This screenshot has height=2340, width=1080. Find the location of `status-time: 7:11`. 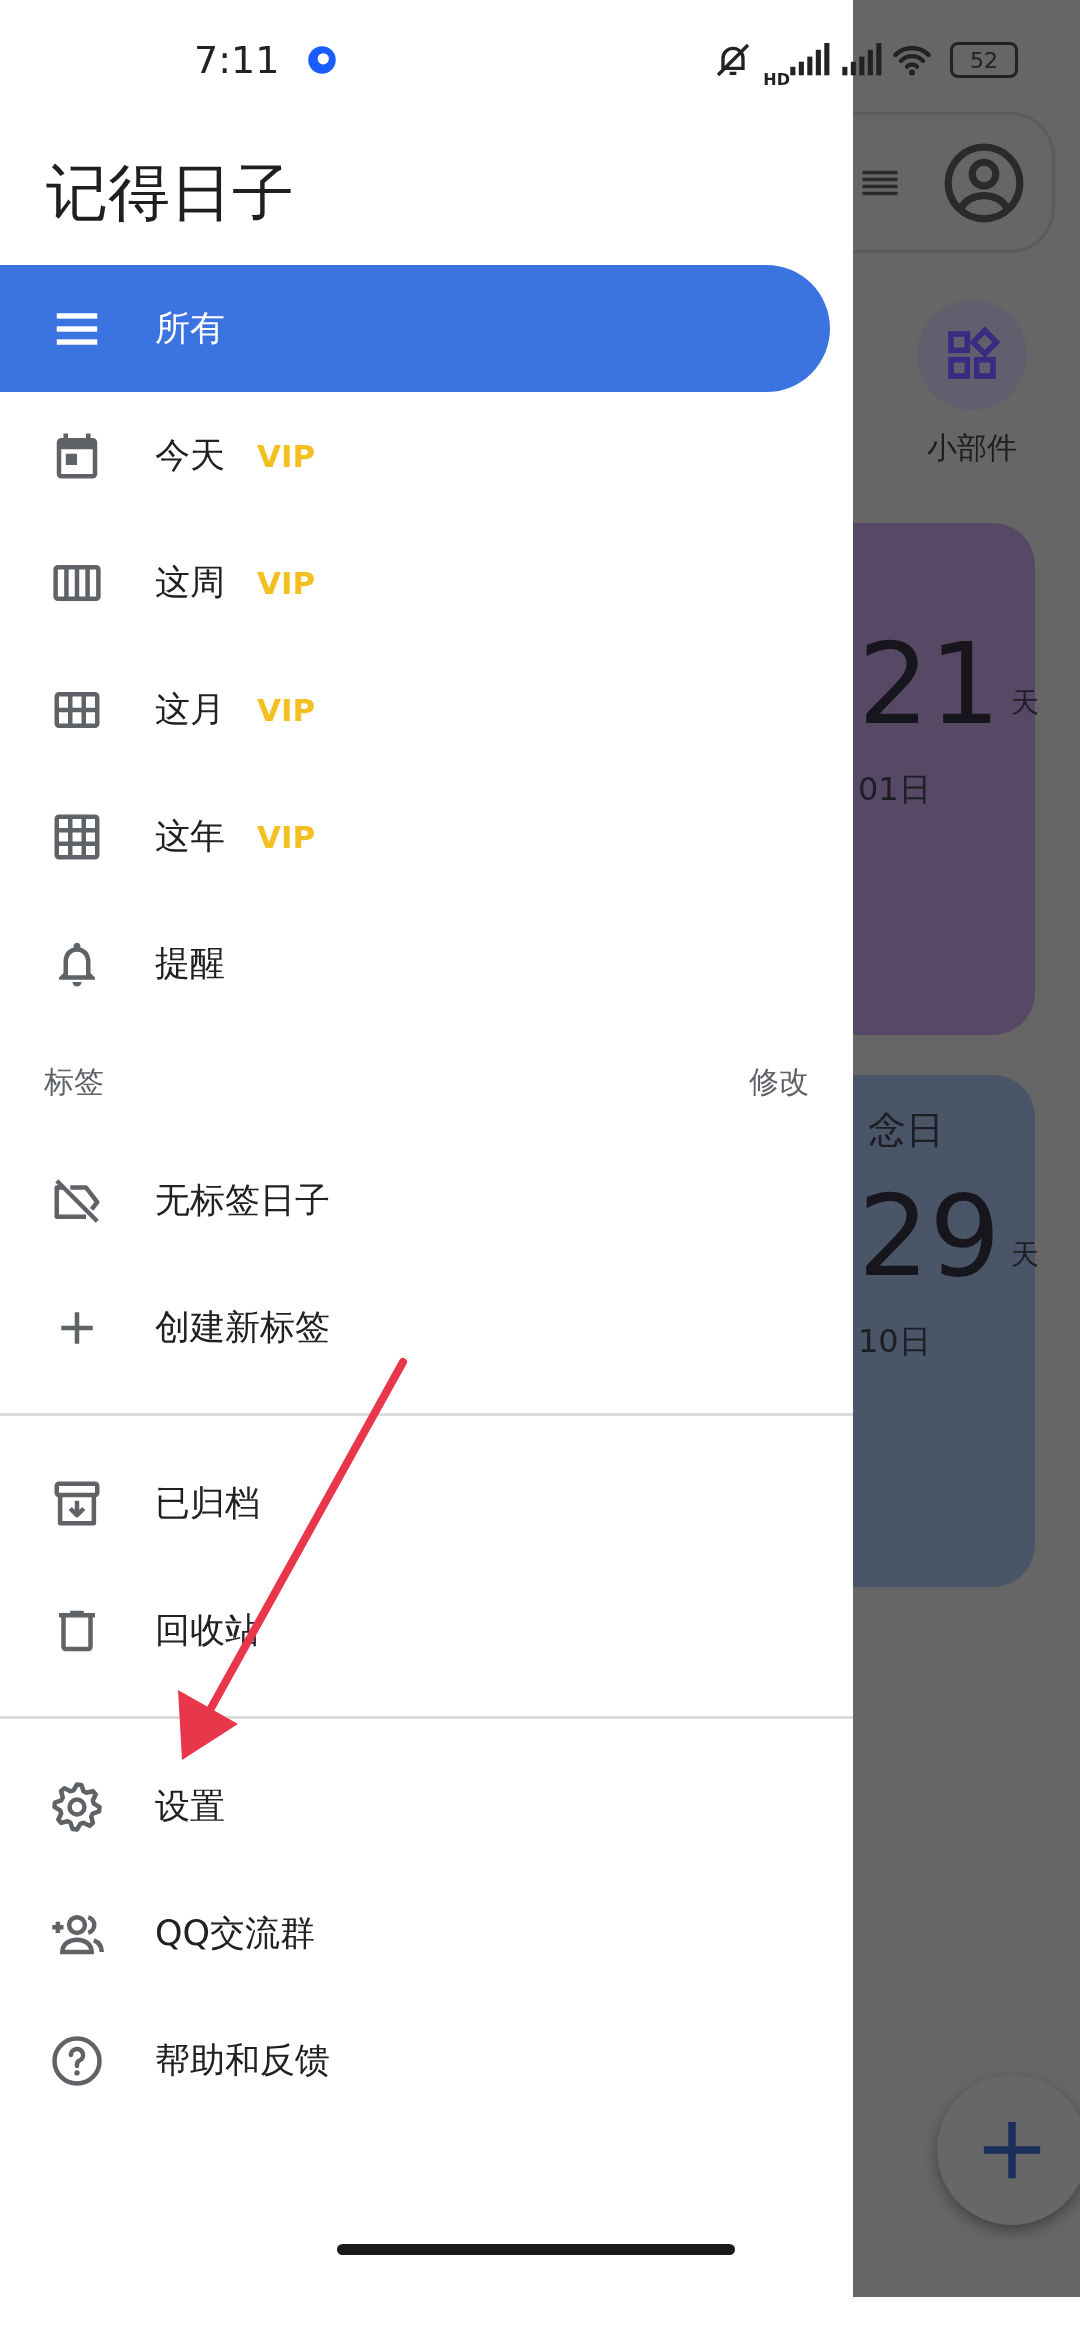

status-time: 7:11 is located at coordinates (237, 60).